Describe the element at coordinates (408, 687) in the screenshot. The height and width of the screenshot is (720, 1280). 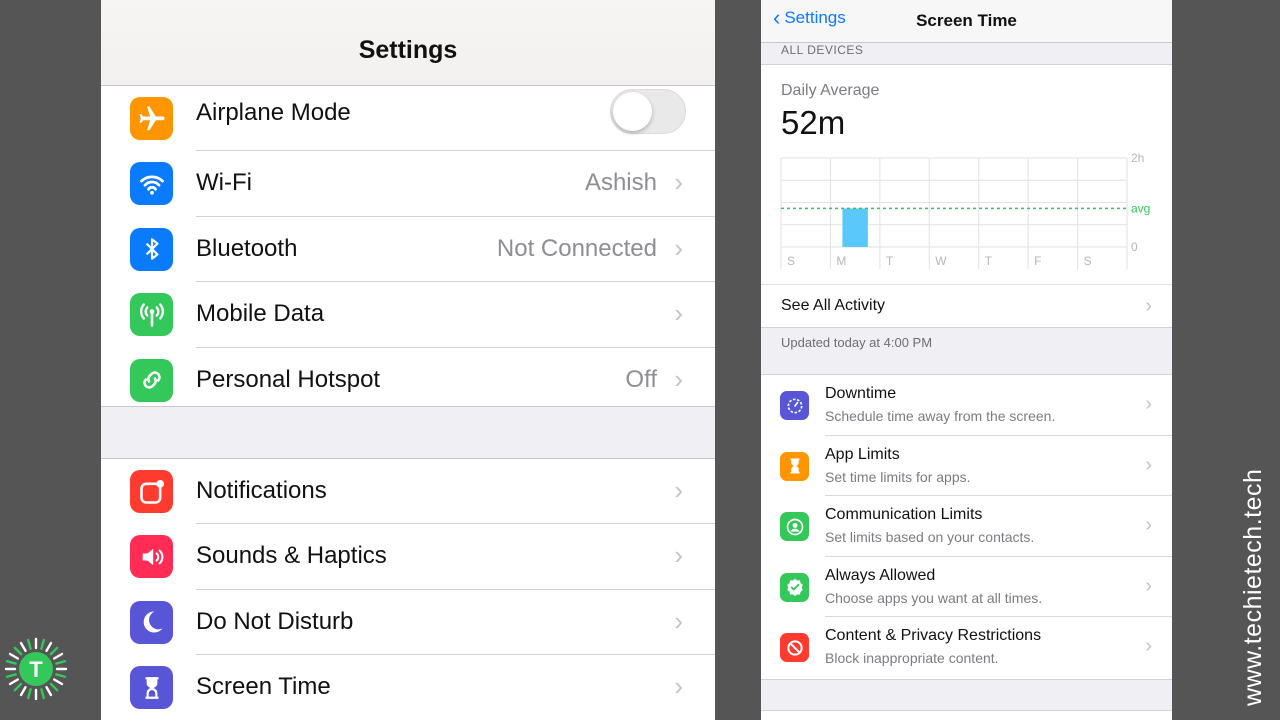
I see `settings-row-screen-time: Screen Time ›` at that location.